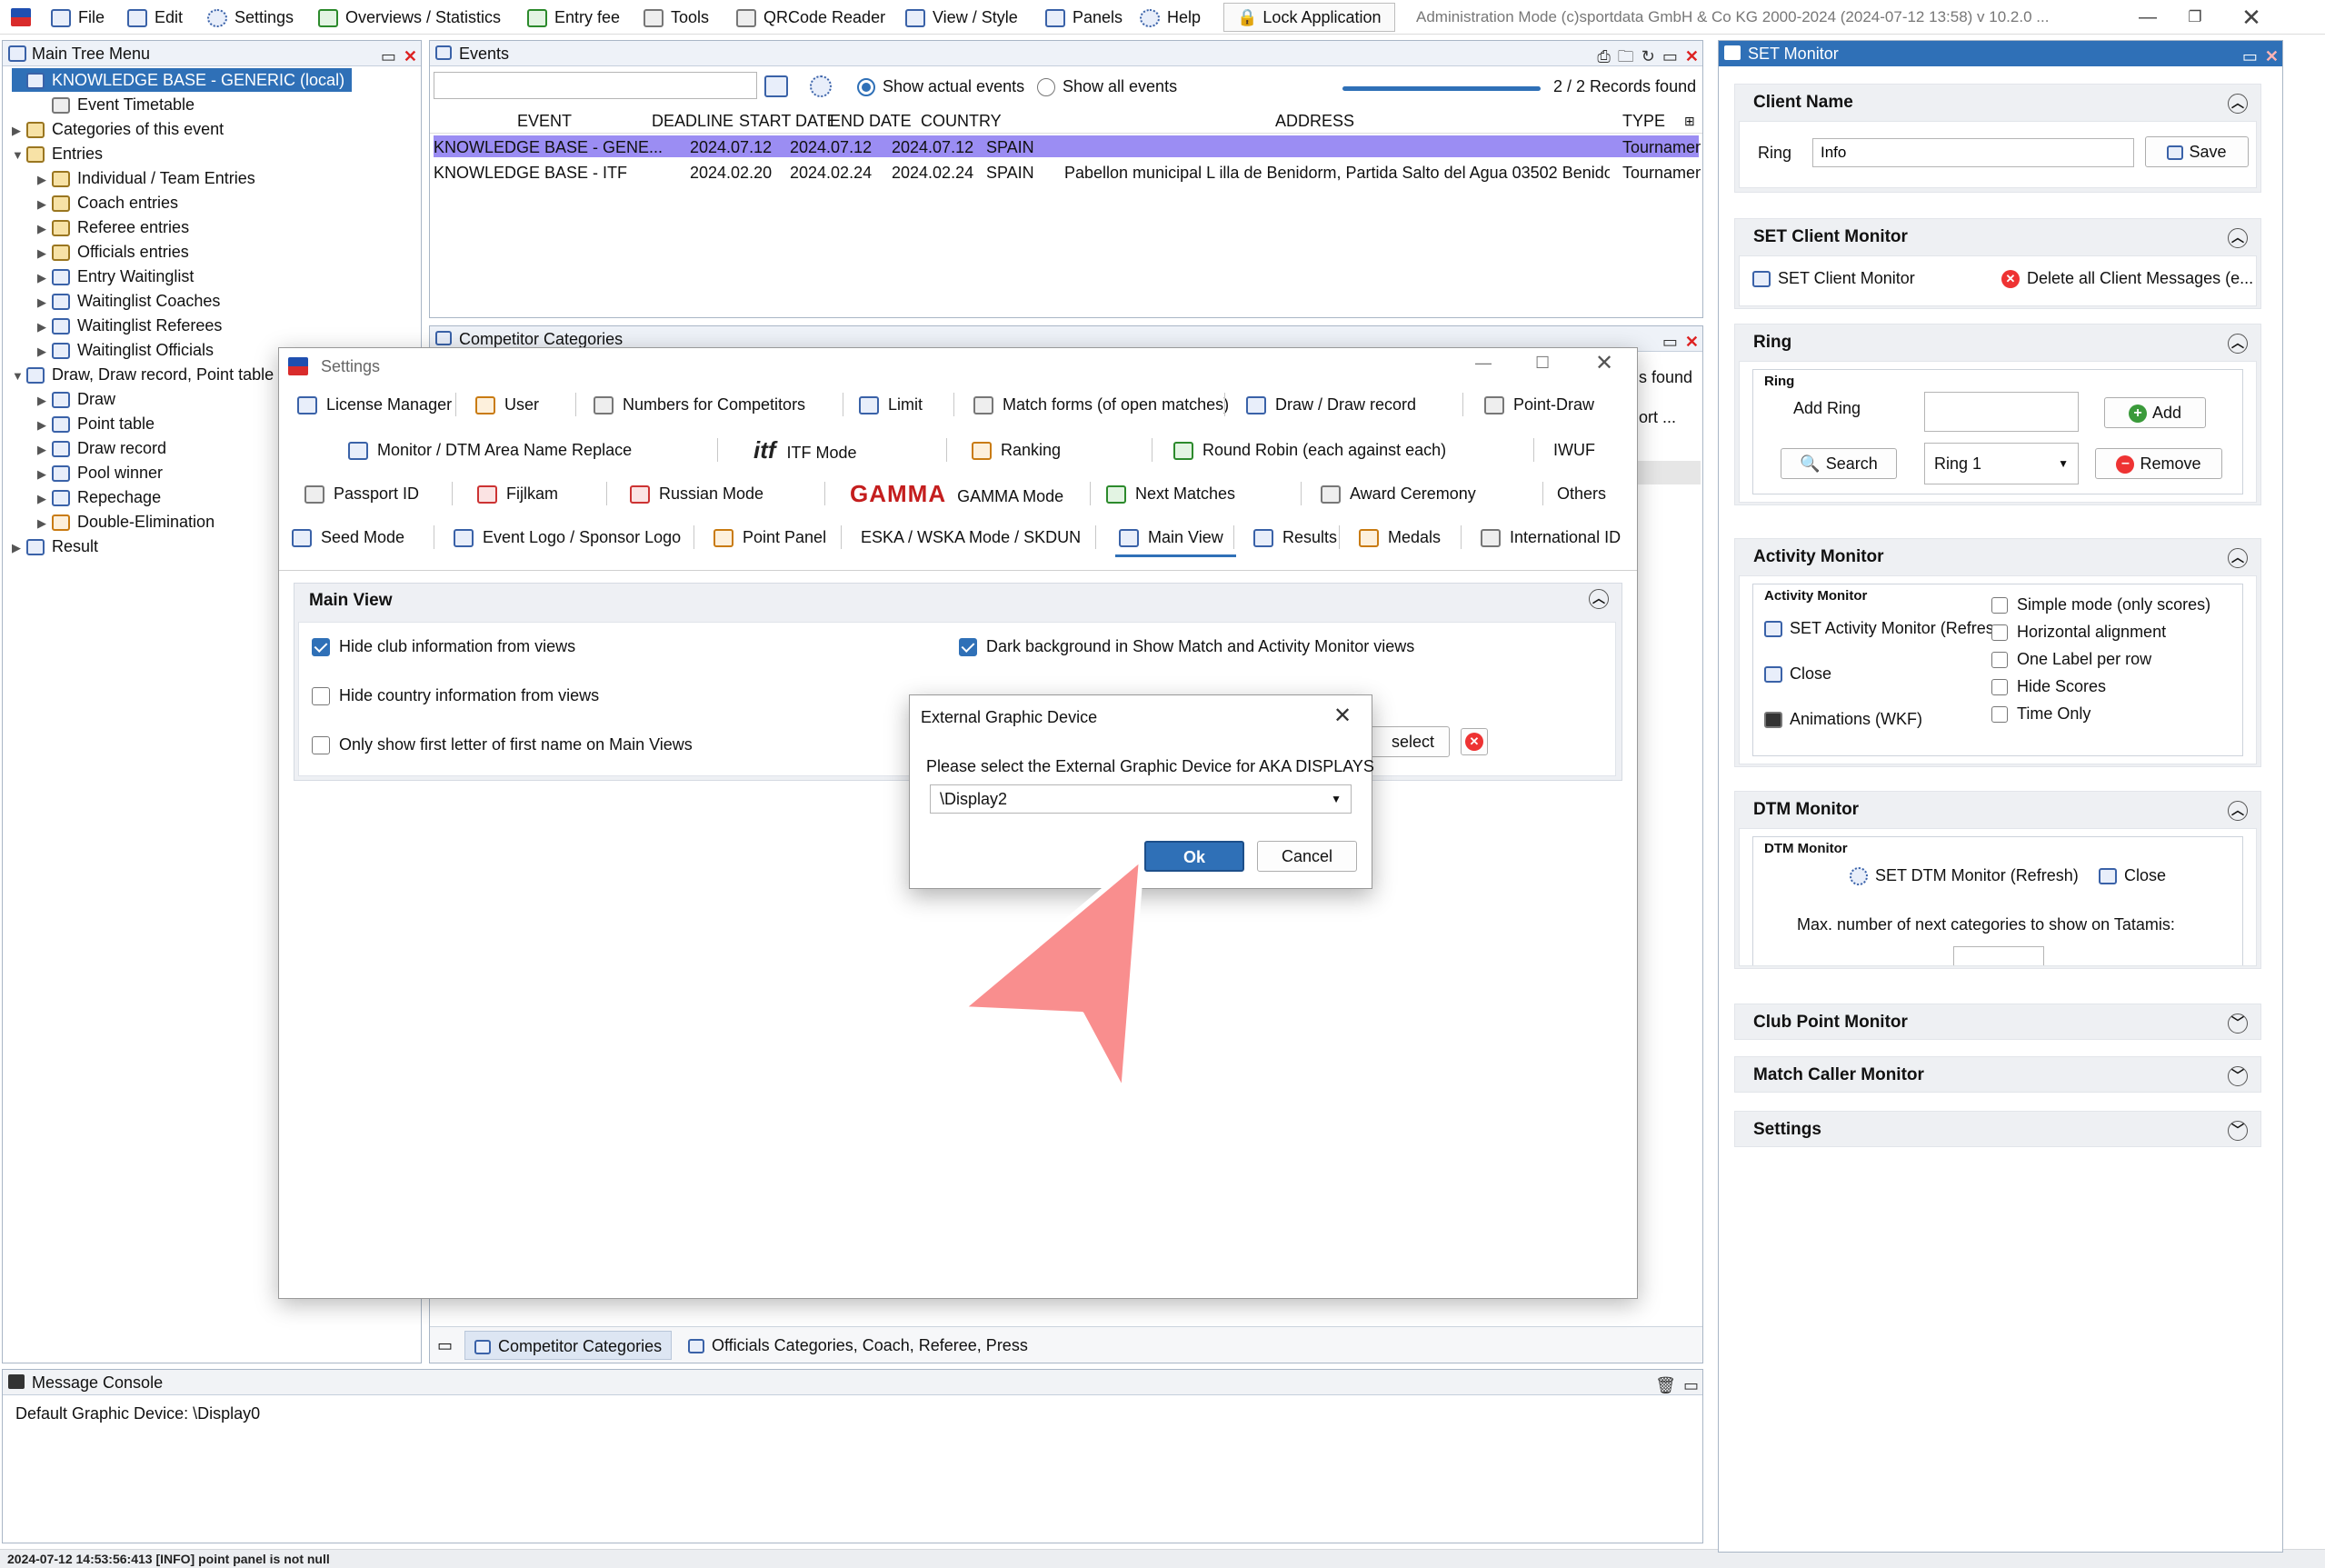 The width and height of the screenshot is (2325, 1568). What do you see at coordinates (838, 147) in the screenshot?
I see `cell-start-date: 2024.07.12` at bounding box center [838, 147].